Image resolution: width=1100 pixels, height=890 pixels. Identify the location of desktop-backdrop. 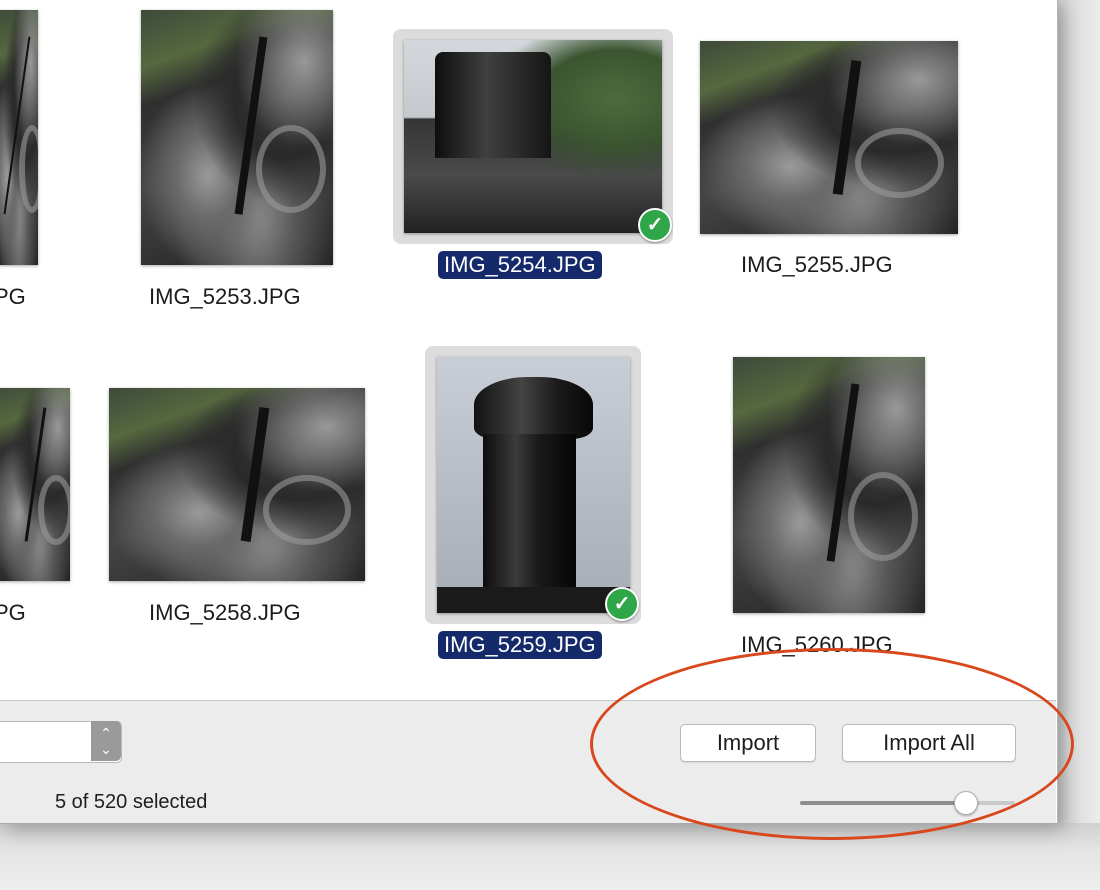
(1078, 445).